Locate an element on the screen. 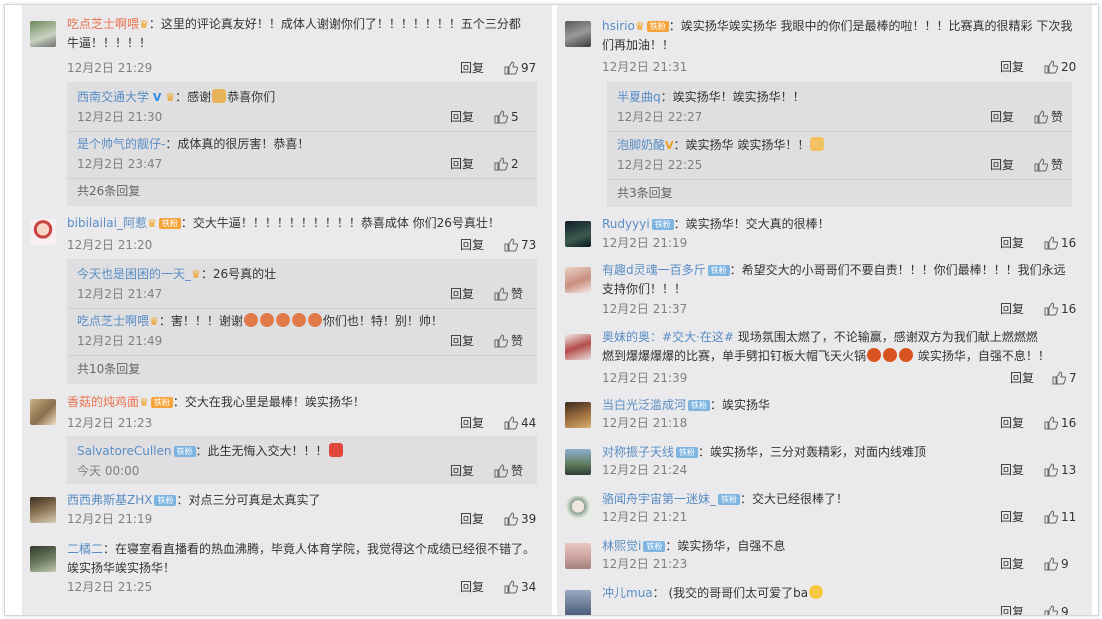 The image size is (1102, 619). username-link: 林熙觉i is located at coordinates (621, 546).